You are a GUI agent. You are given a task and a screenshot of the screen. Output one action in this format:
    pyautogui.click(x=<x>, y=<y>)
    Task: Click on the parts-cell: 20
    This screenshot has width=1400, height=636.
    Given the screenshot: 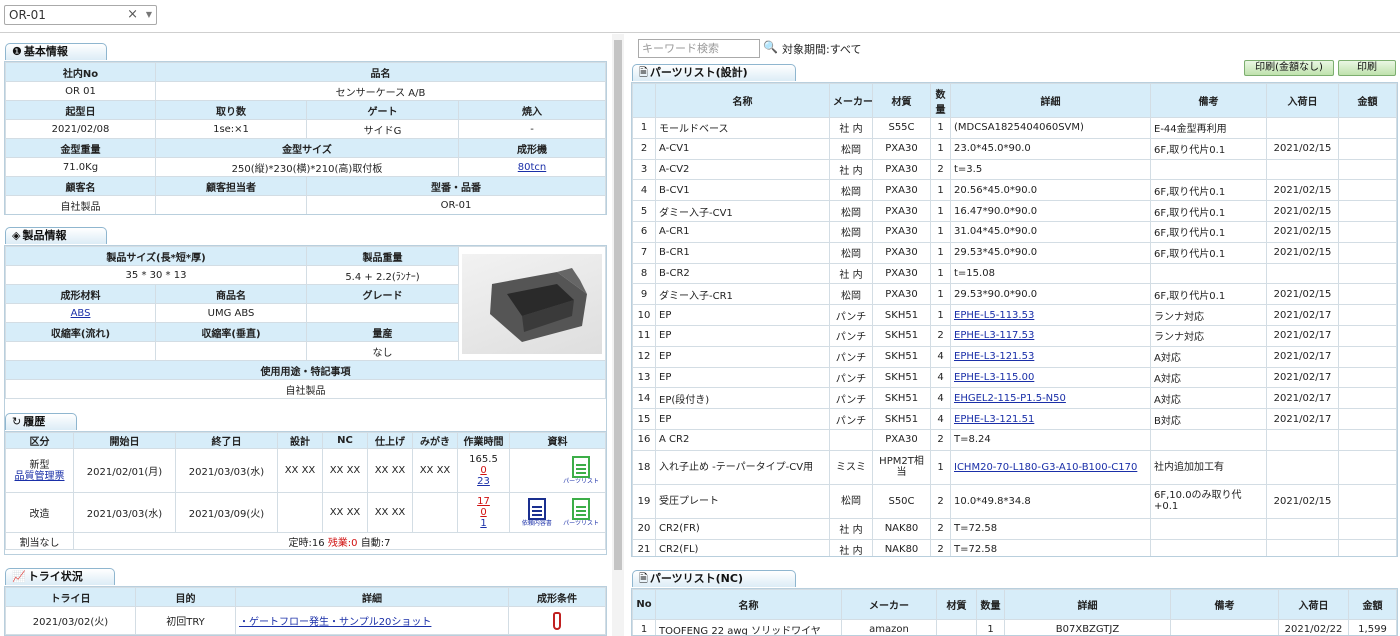 What is the action you would take?
    pyautogui.click(x=644, y=528)
    